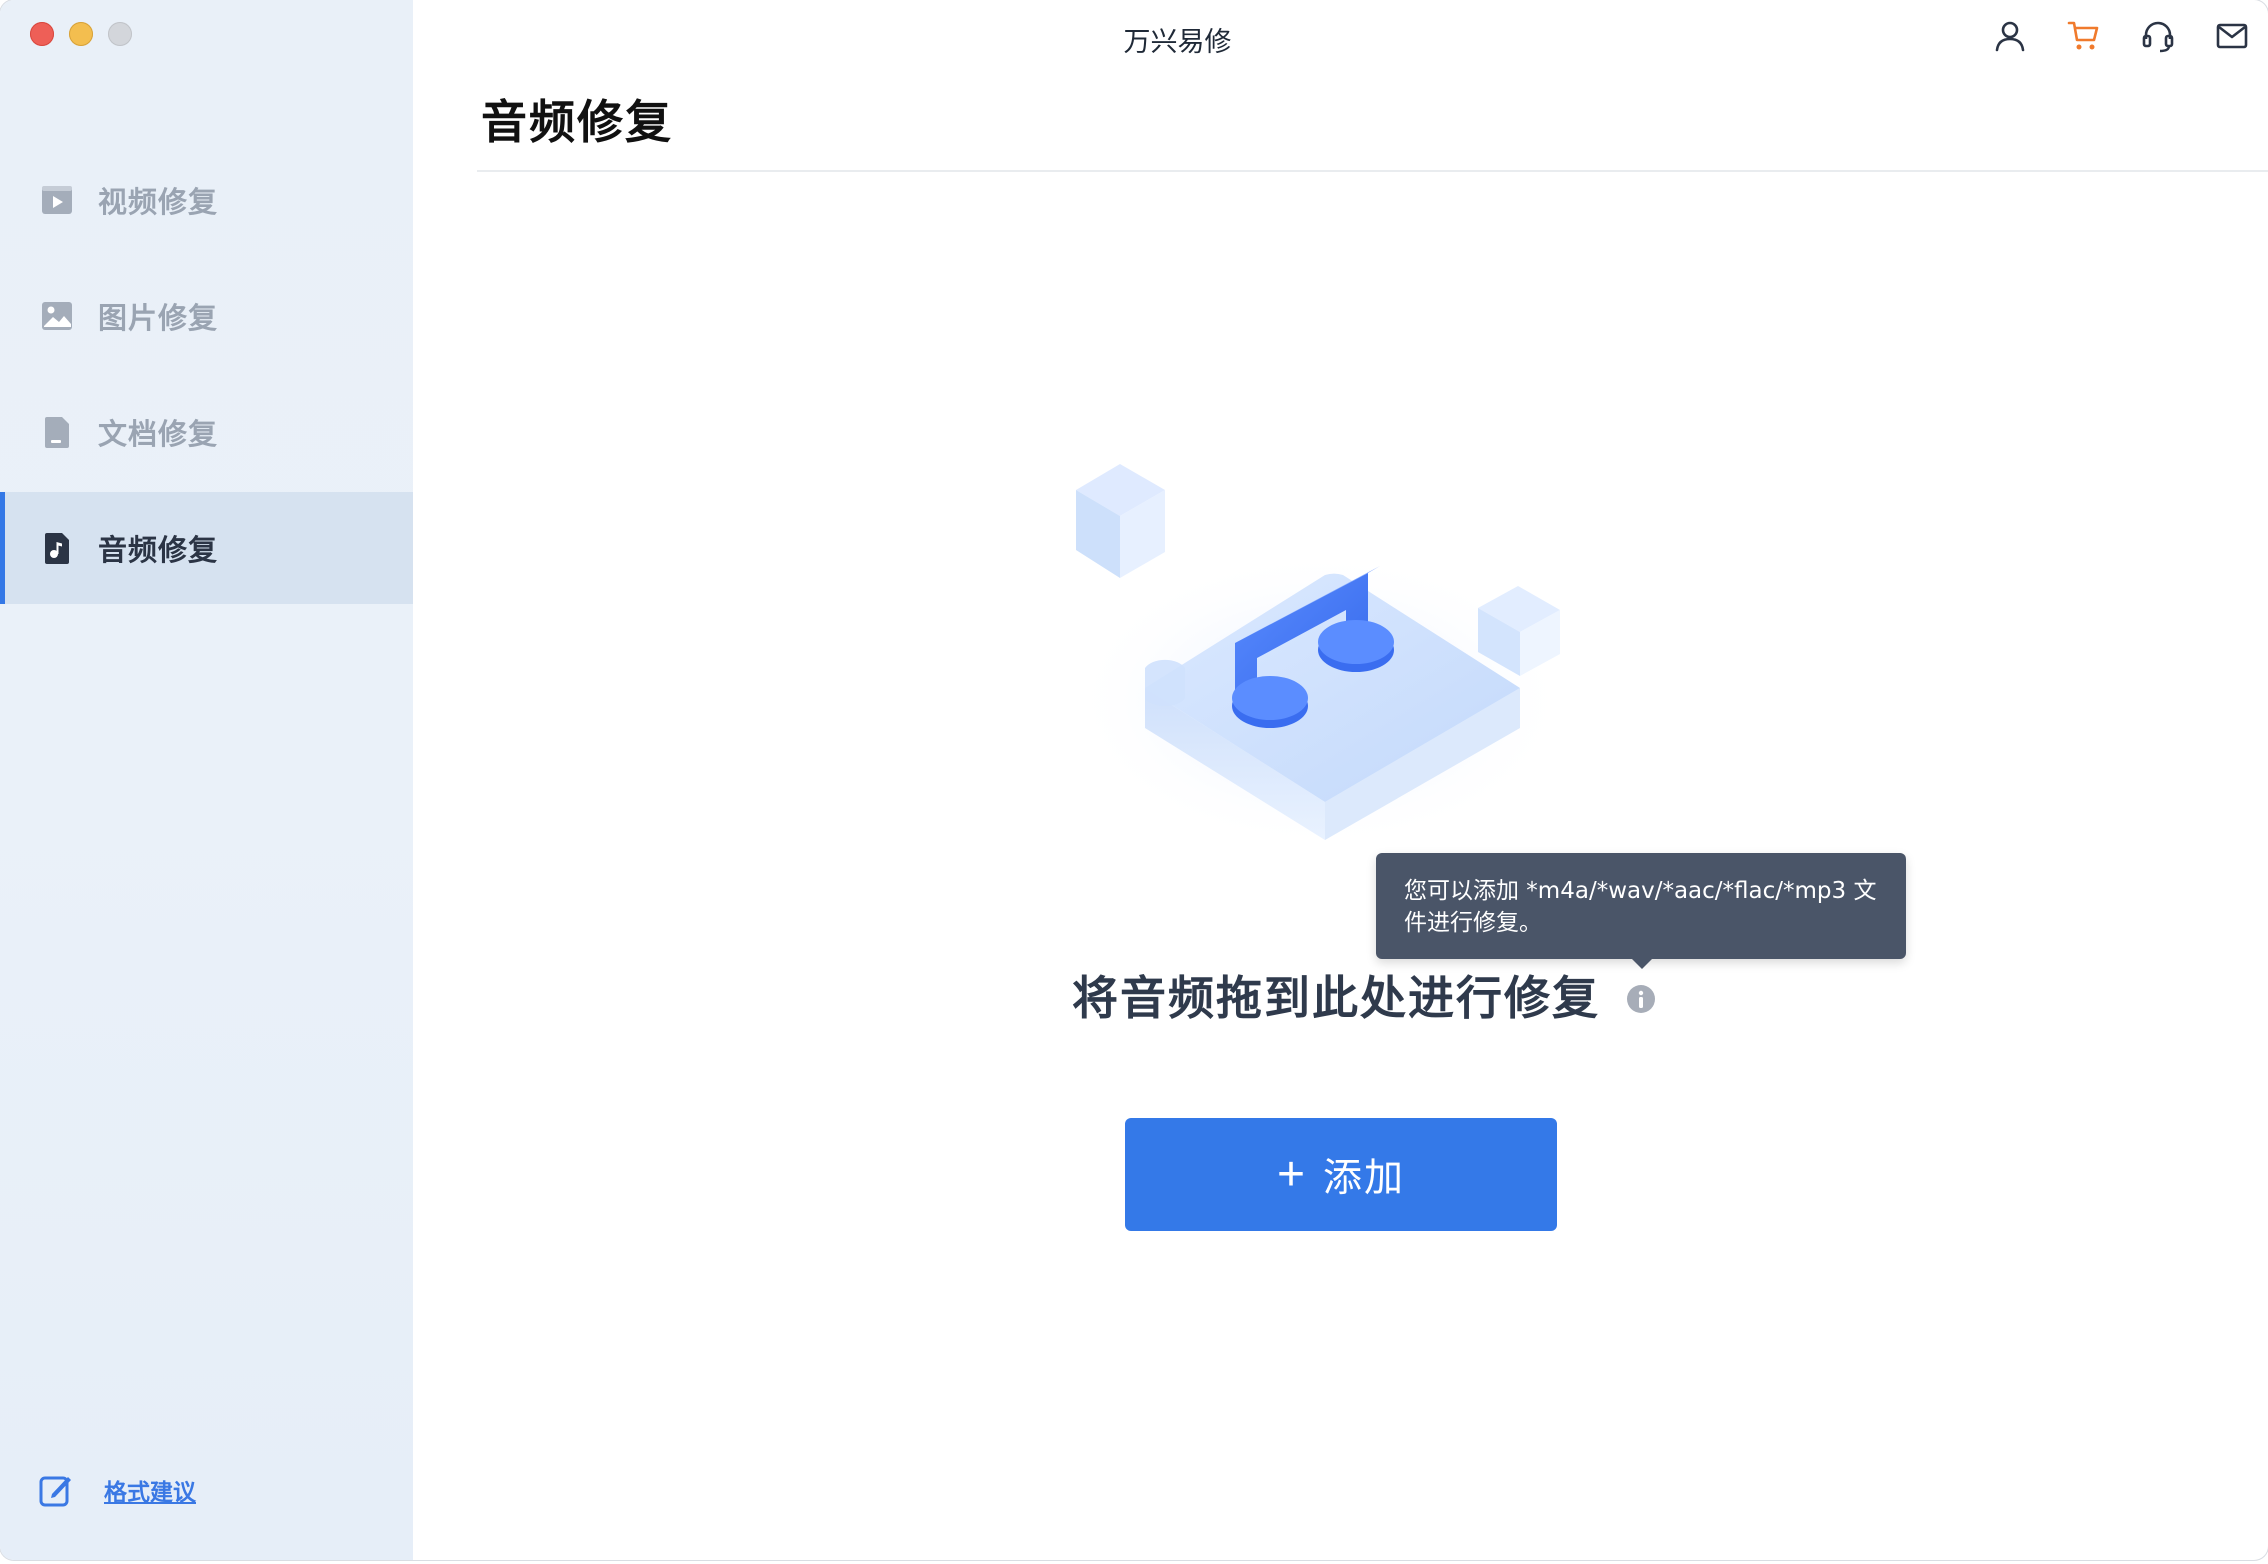 This screenshot has height=1564, width=2268. Describe the element at coordinates (158, 434) in the screenshot. I see `sidebar-item-label: 文档修复` at that location.